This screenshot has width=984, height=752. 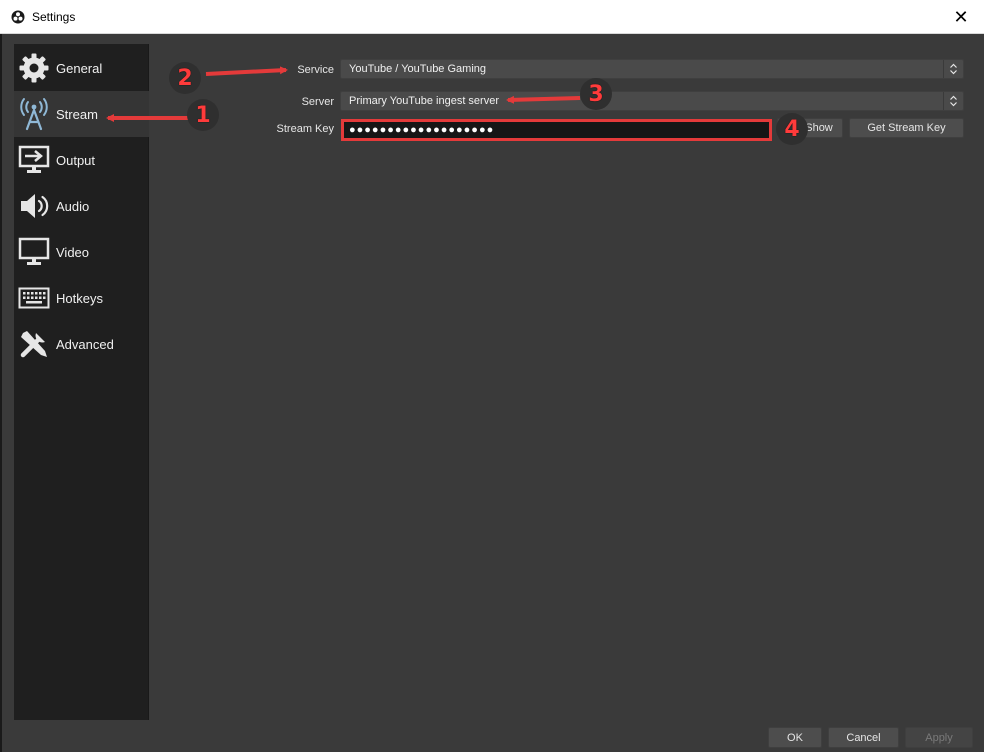 I want to click on marker-2: 2, so click(x=185, y=78).